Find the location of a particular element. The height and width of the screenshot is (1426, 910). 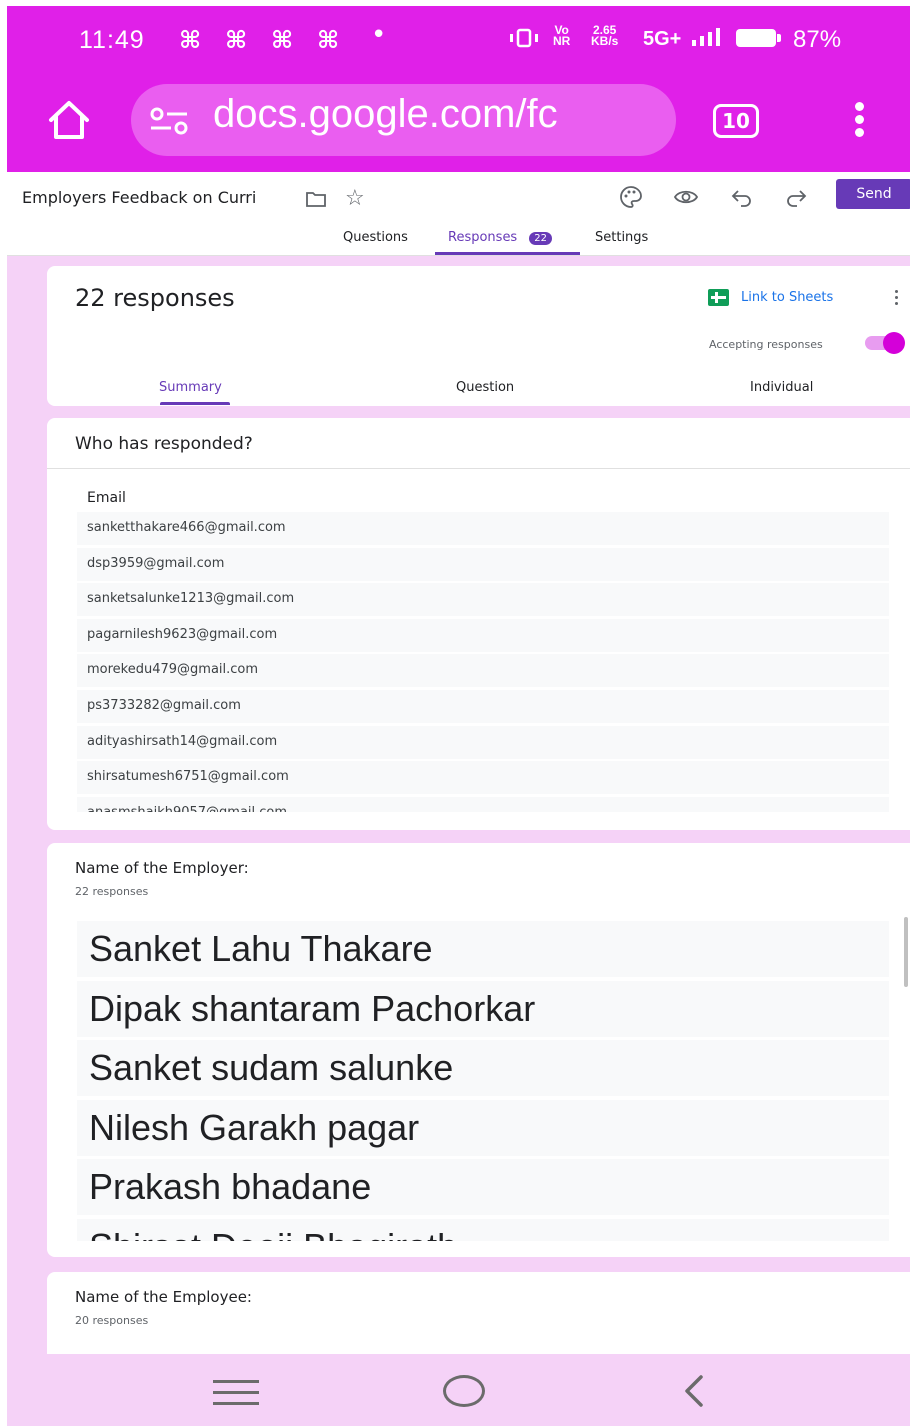

question-response-count: 20 responses is located at coordinates (112, 1320).